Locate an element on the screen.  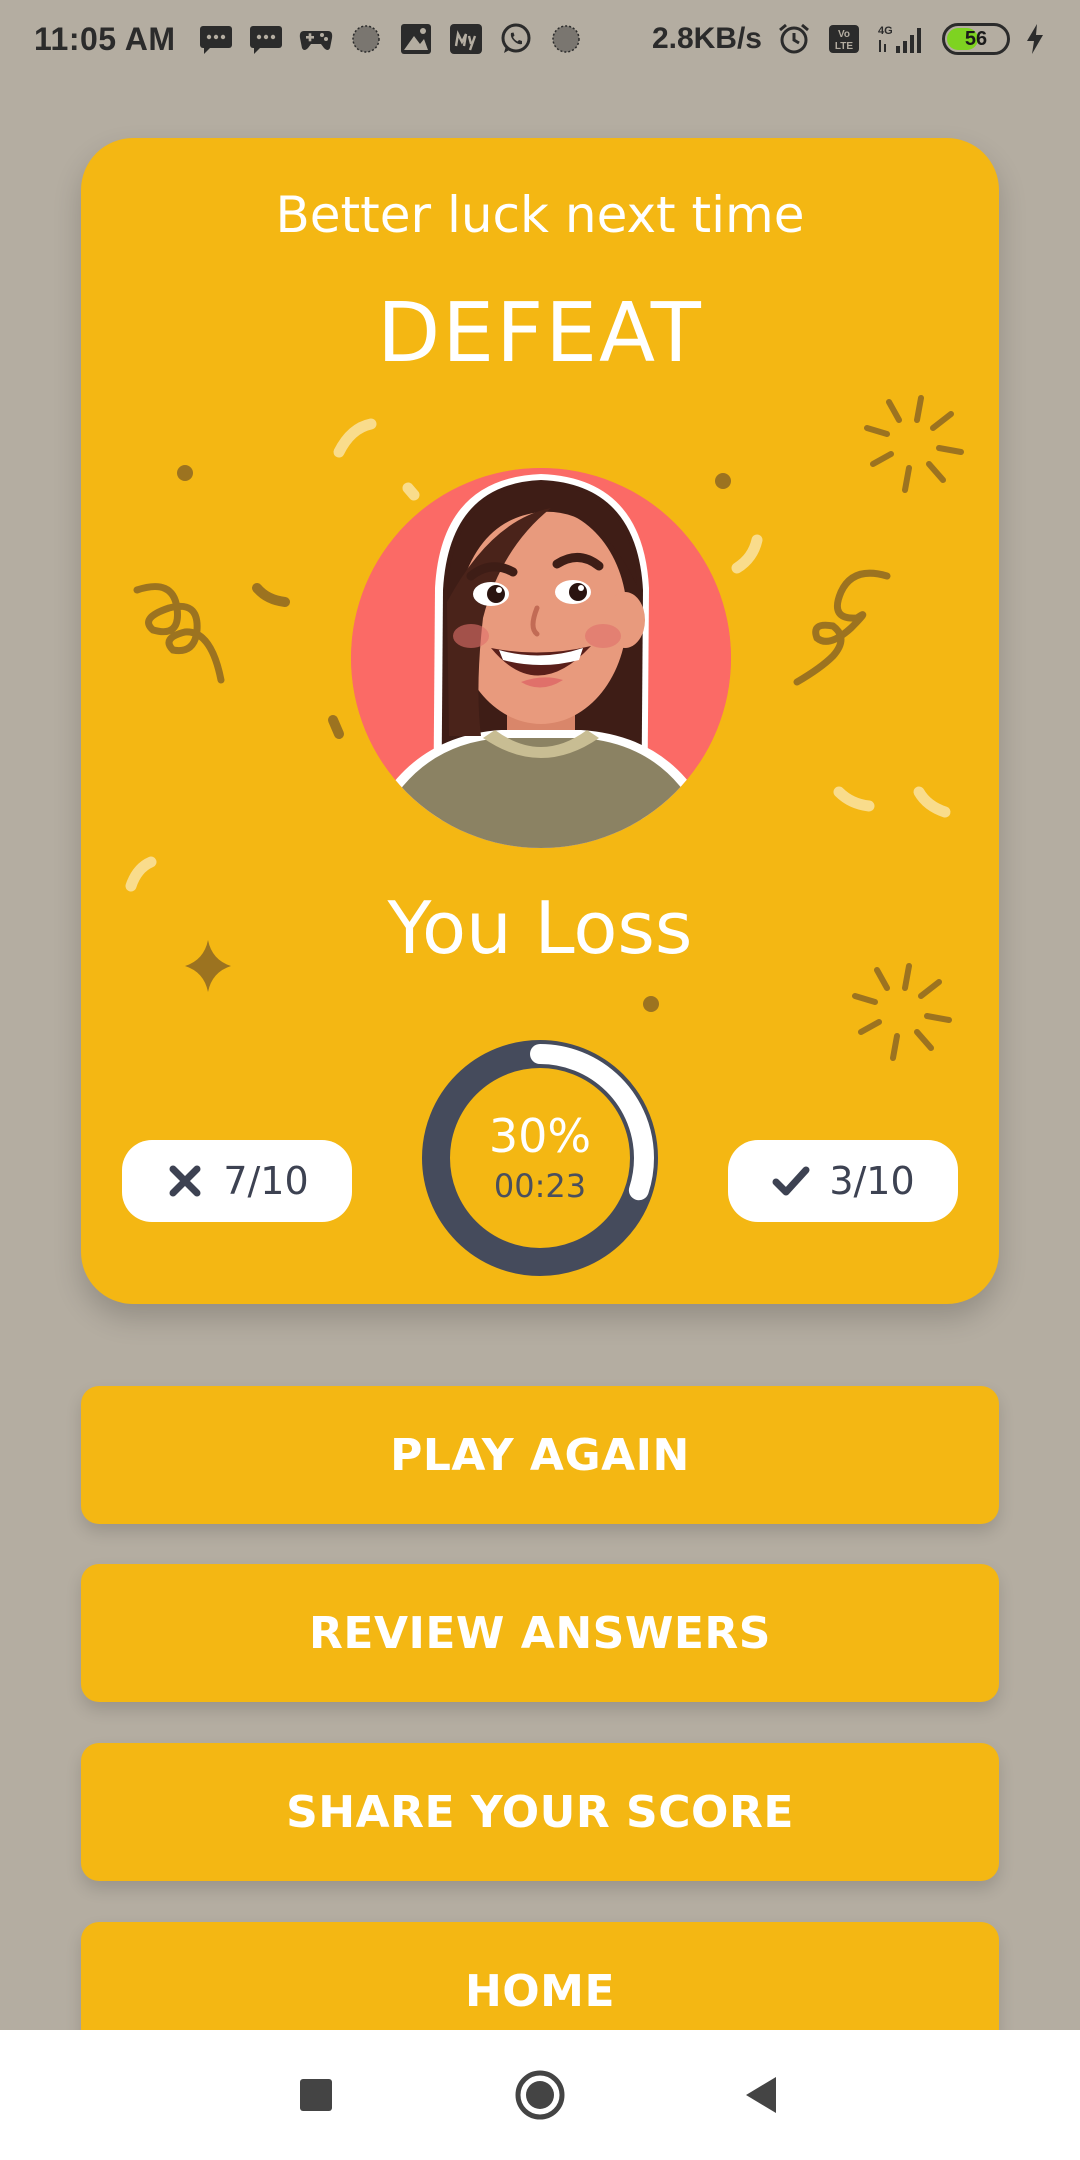
avatar-illustration is located at coordinates (541, 658).